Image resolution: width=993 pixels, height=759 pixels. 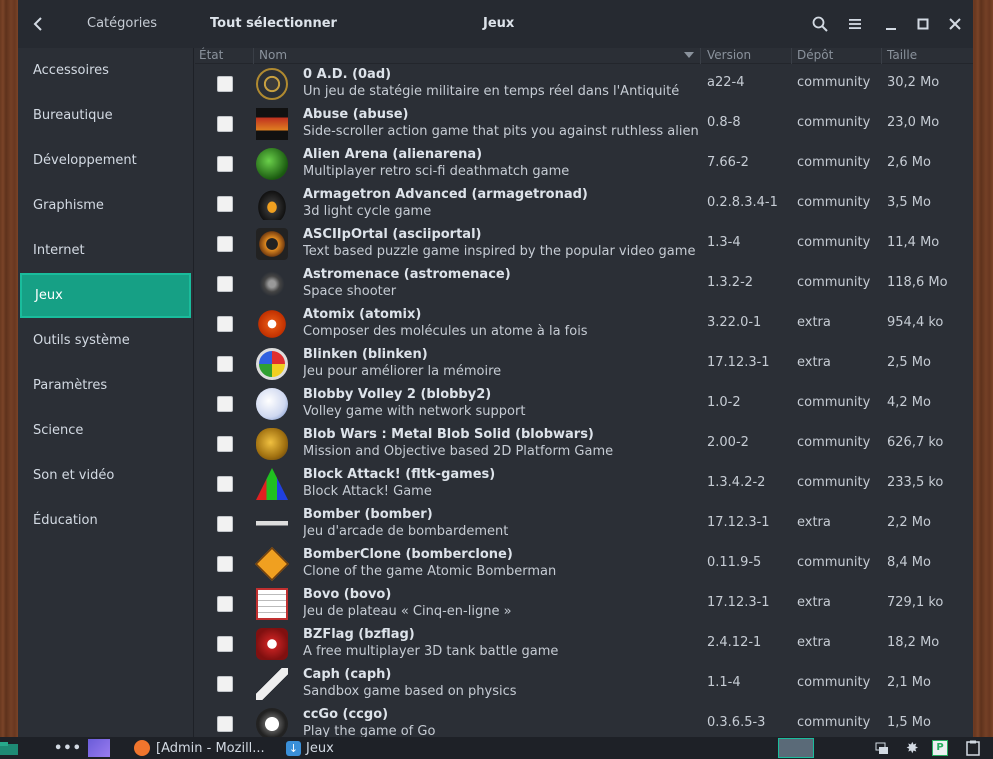 I want to click on sidebar-item-parametres: Paramètres, so click(x=105, y=385).